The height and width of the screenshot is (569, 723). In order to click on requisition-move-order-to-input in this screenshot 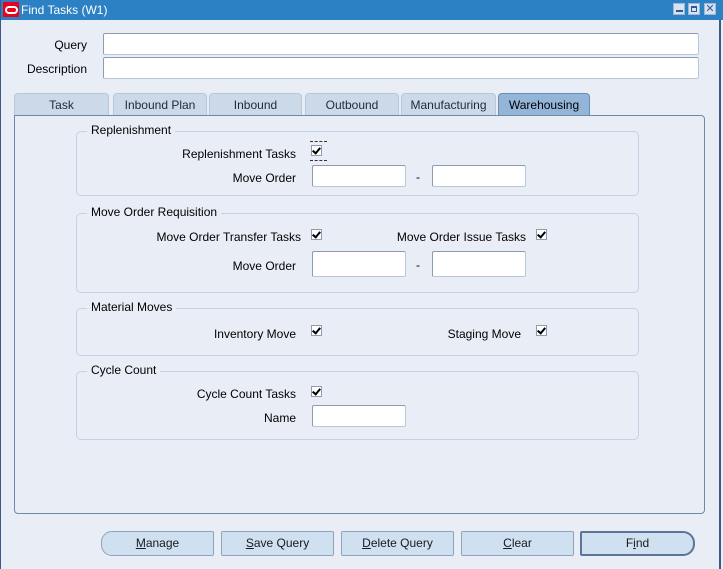, I will do `click(479, 264)`.